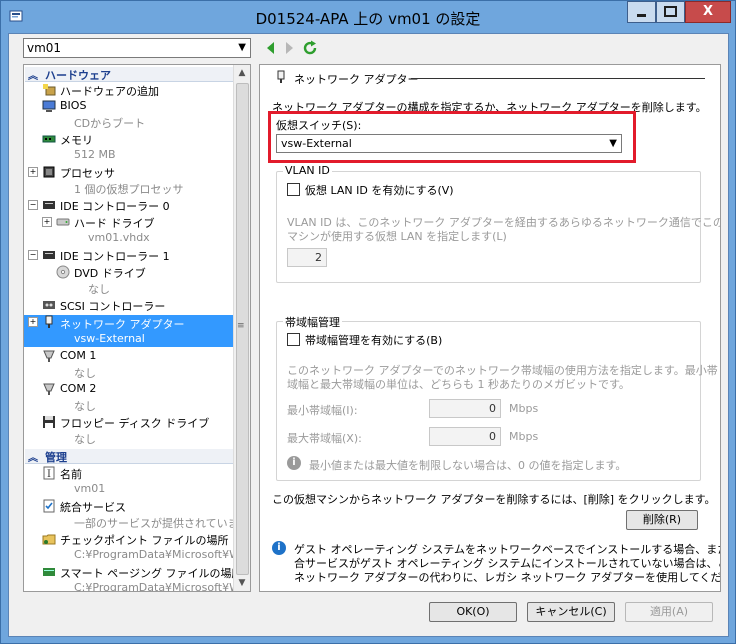 This screenshot has width=736, height=644. Describe the element at coordinates (129, 482) in the screenshot. I see `tree-item-name: I 名前 vm01` at that location.